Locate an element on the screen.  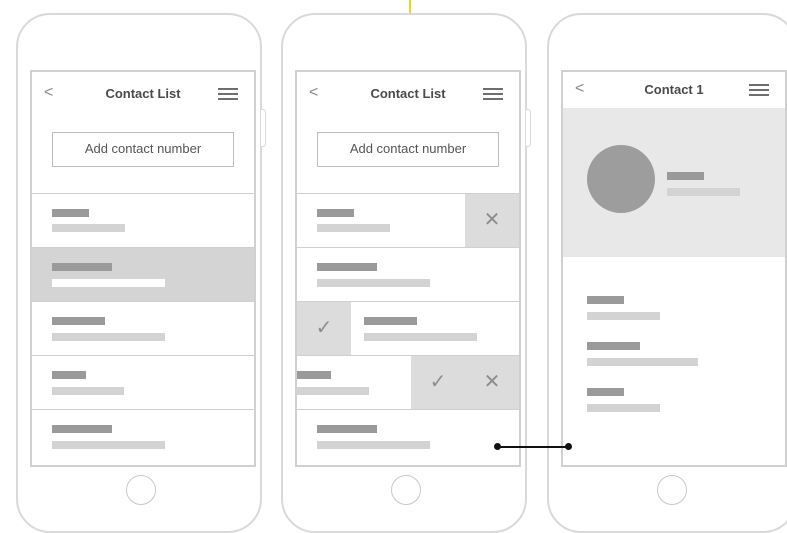
swipe-actions: ✓ ✕ is located at coordinates (465, 382).